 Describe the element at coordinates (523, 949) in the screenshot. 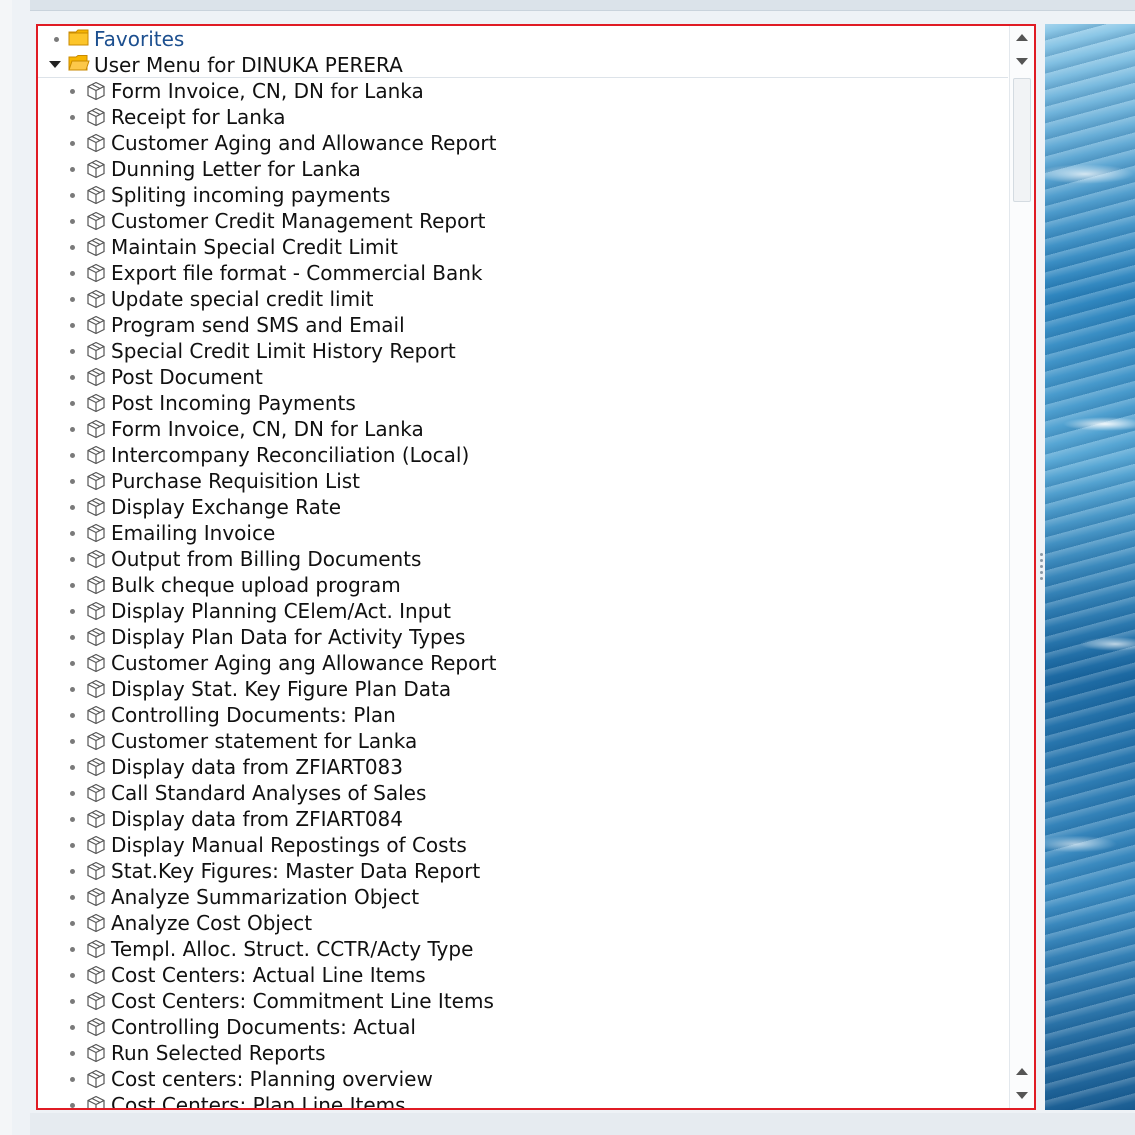

I see `tree-node-transaction: Templ. Alloc. Struct. CCTR/Acty Type` at that location.